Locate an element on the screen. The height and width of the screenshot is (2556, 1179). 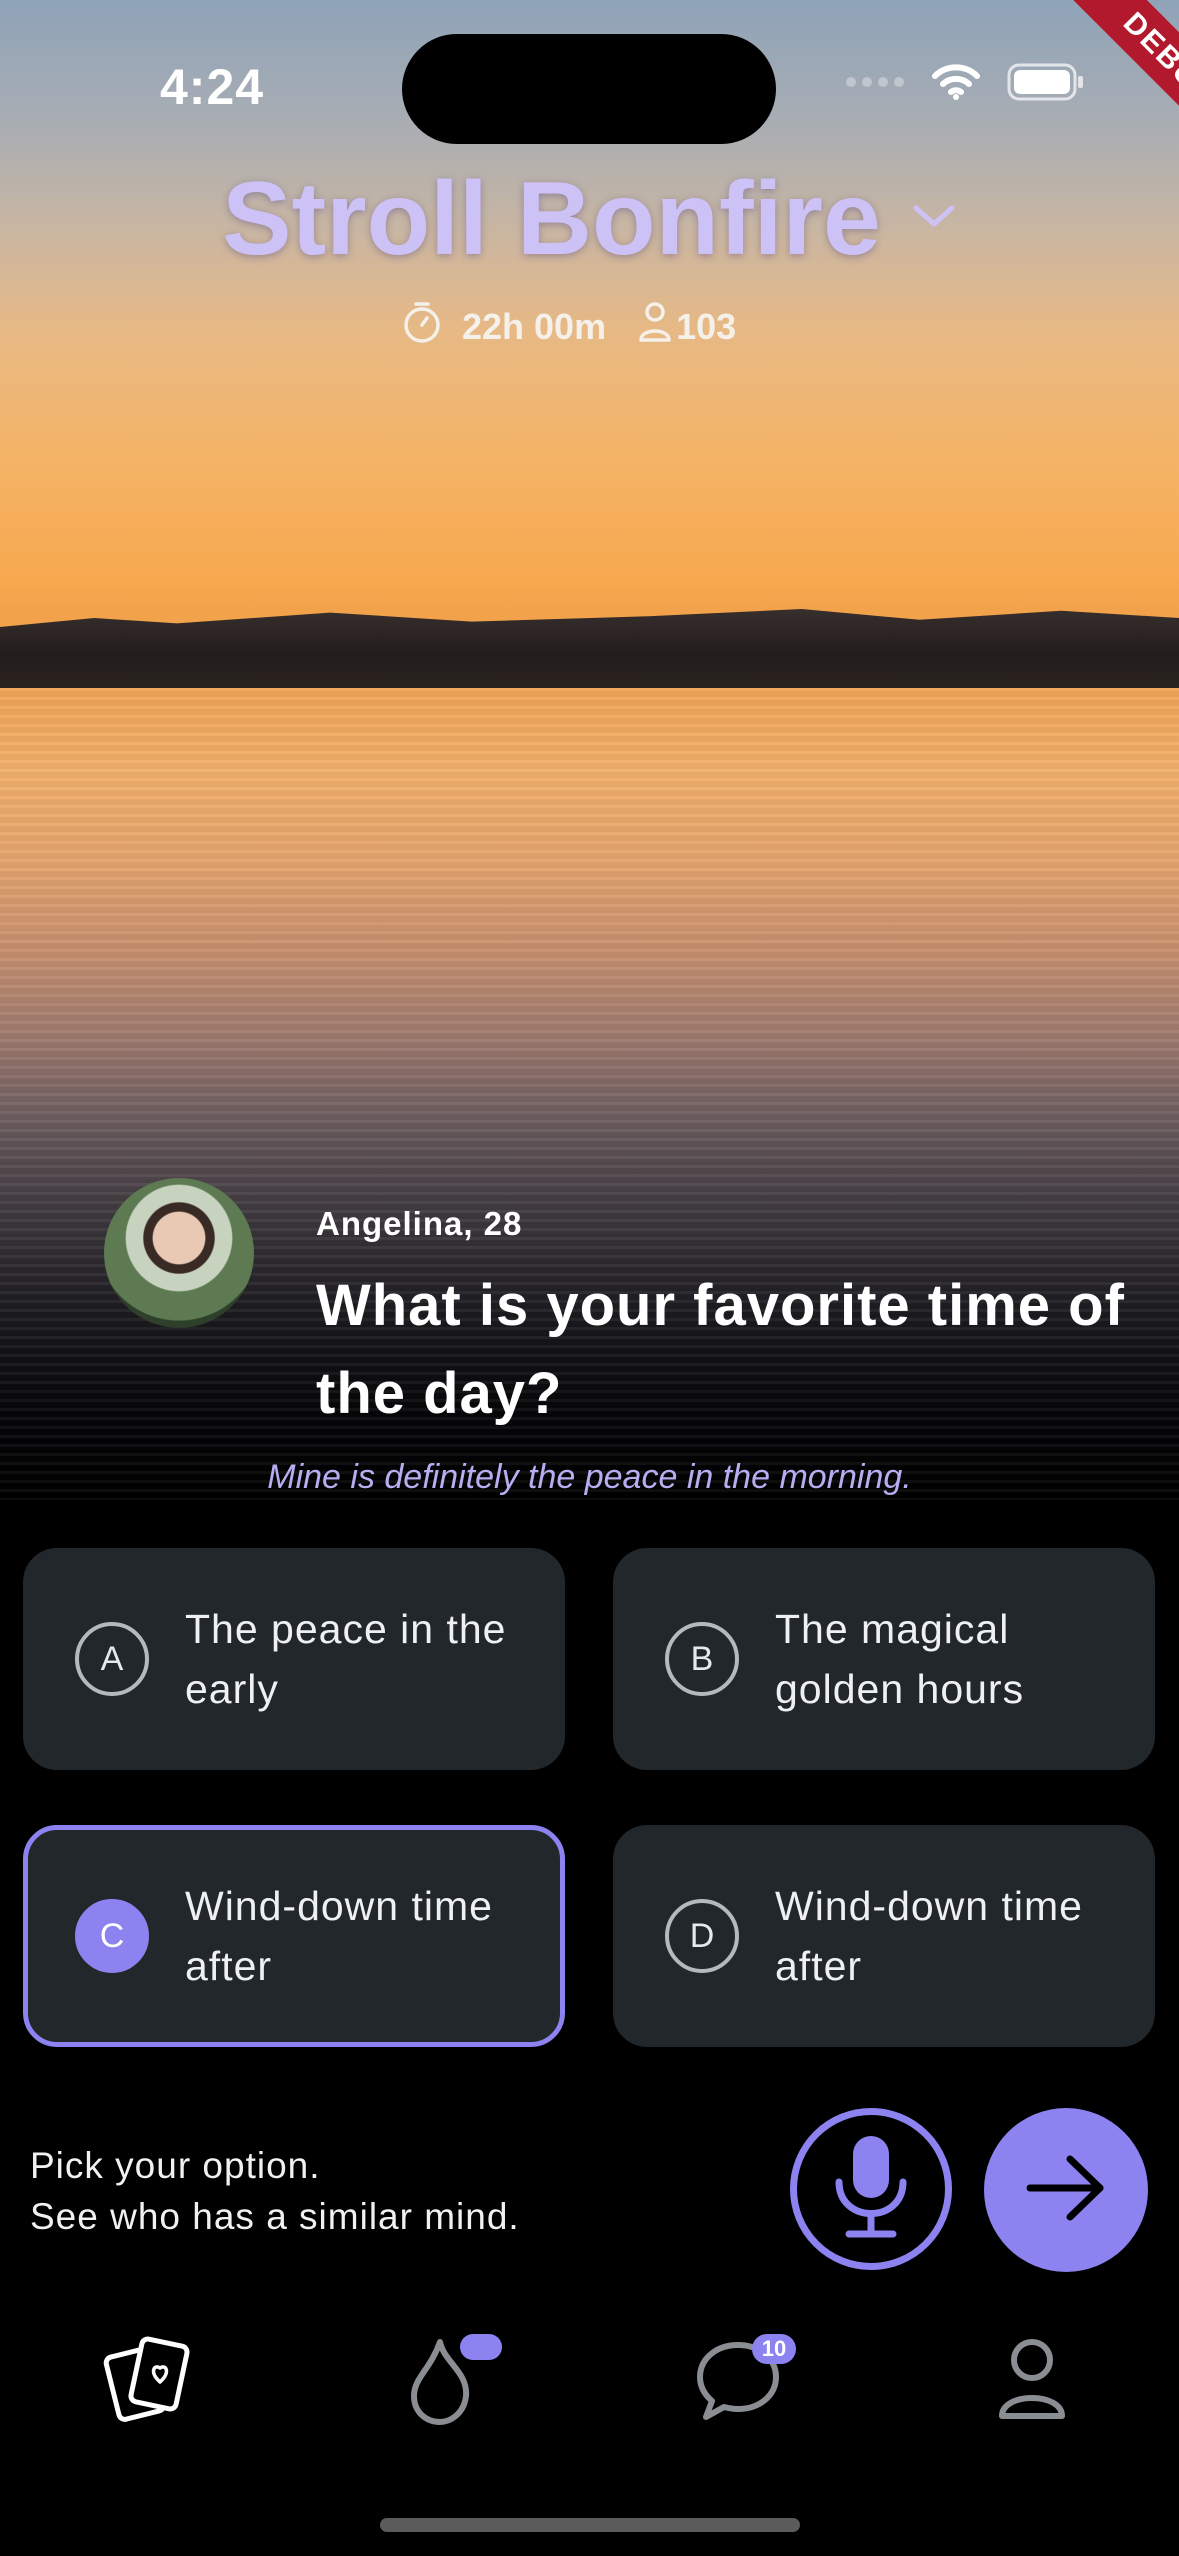
tab-bar: 10 is located at coordinates (589, 2380).